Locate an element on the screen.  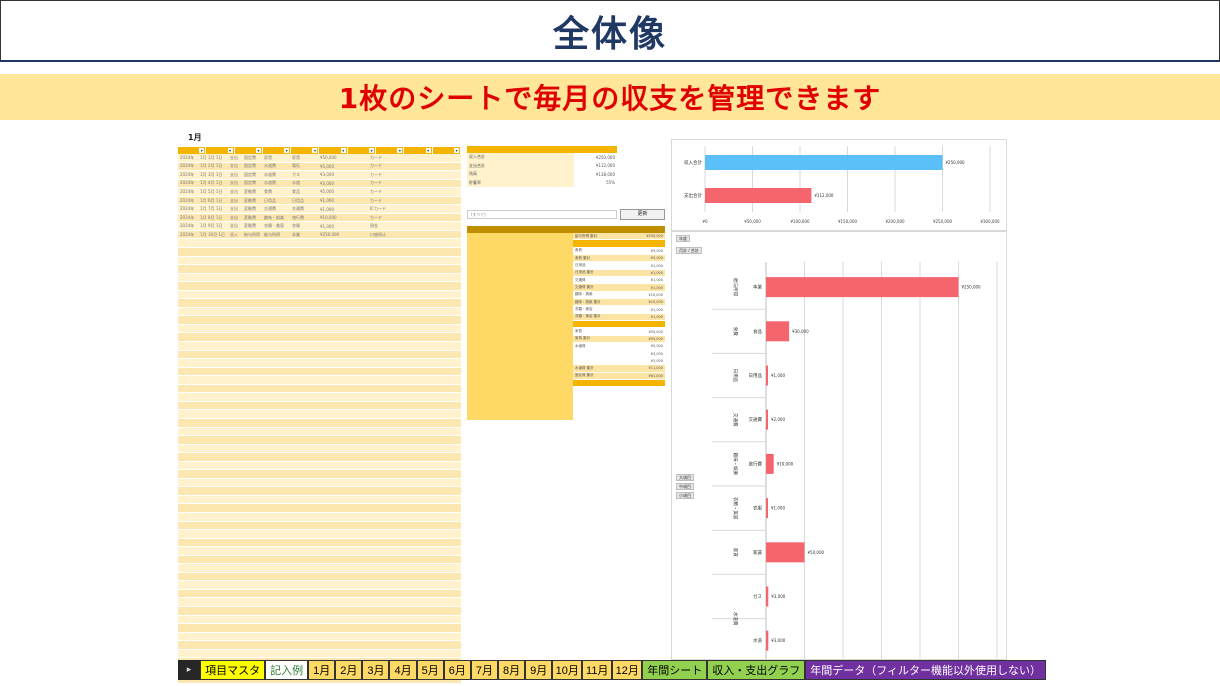
table-row: 2024年 1月 1月 1日 支出 固定費 家賃 家賃 ¥50,000 カード is located at coordinates (319, 158).